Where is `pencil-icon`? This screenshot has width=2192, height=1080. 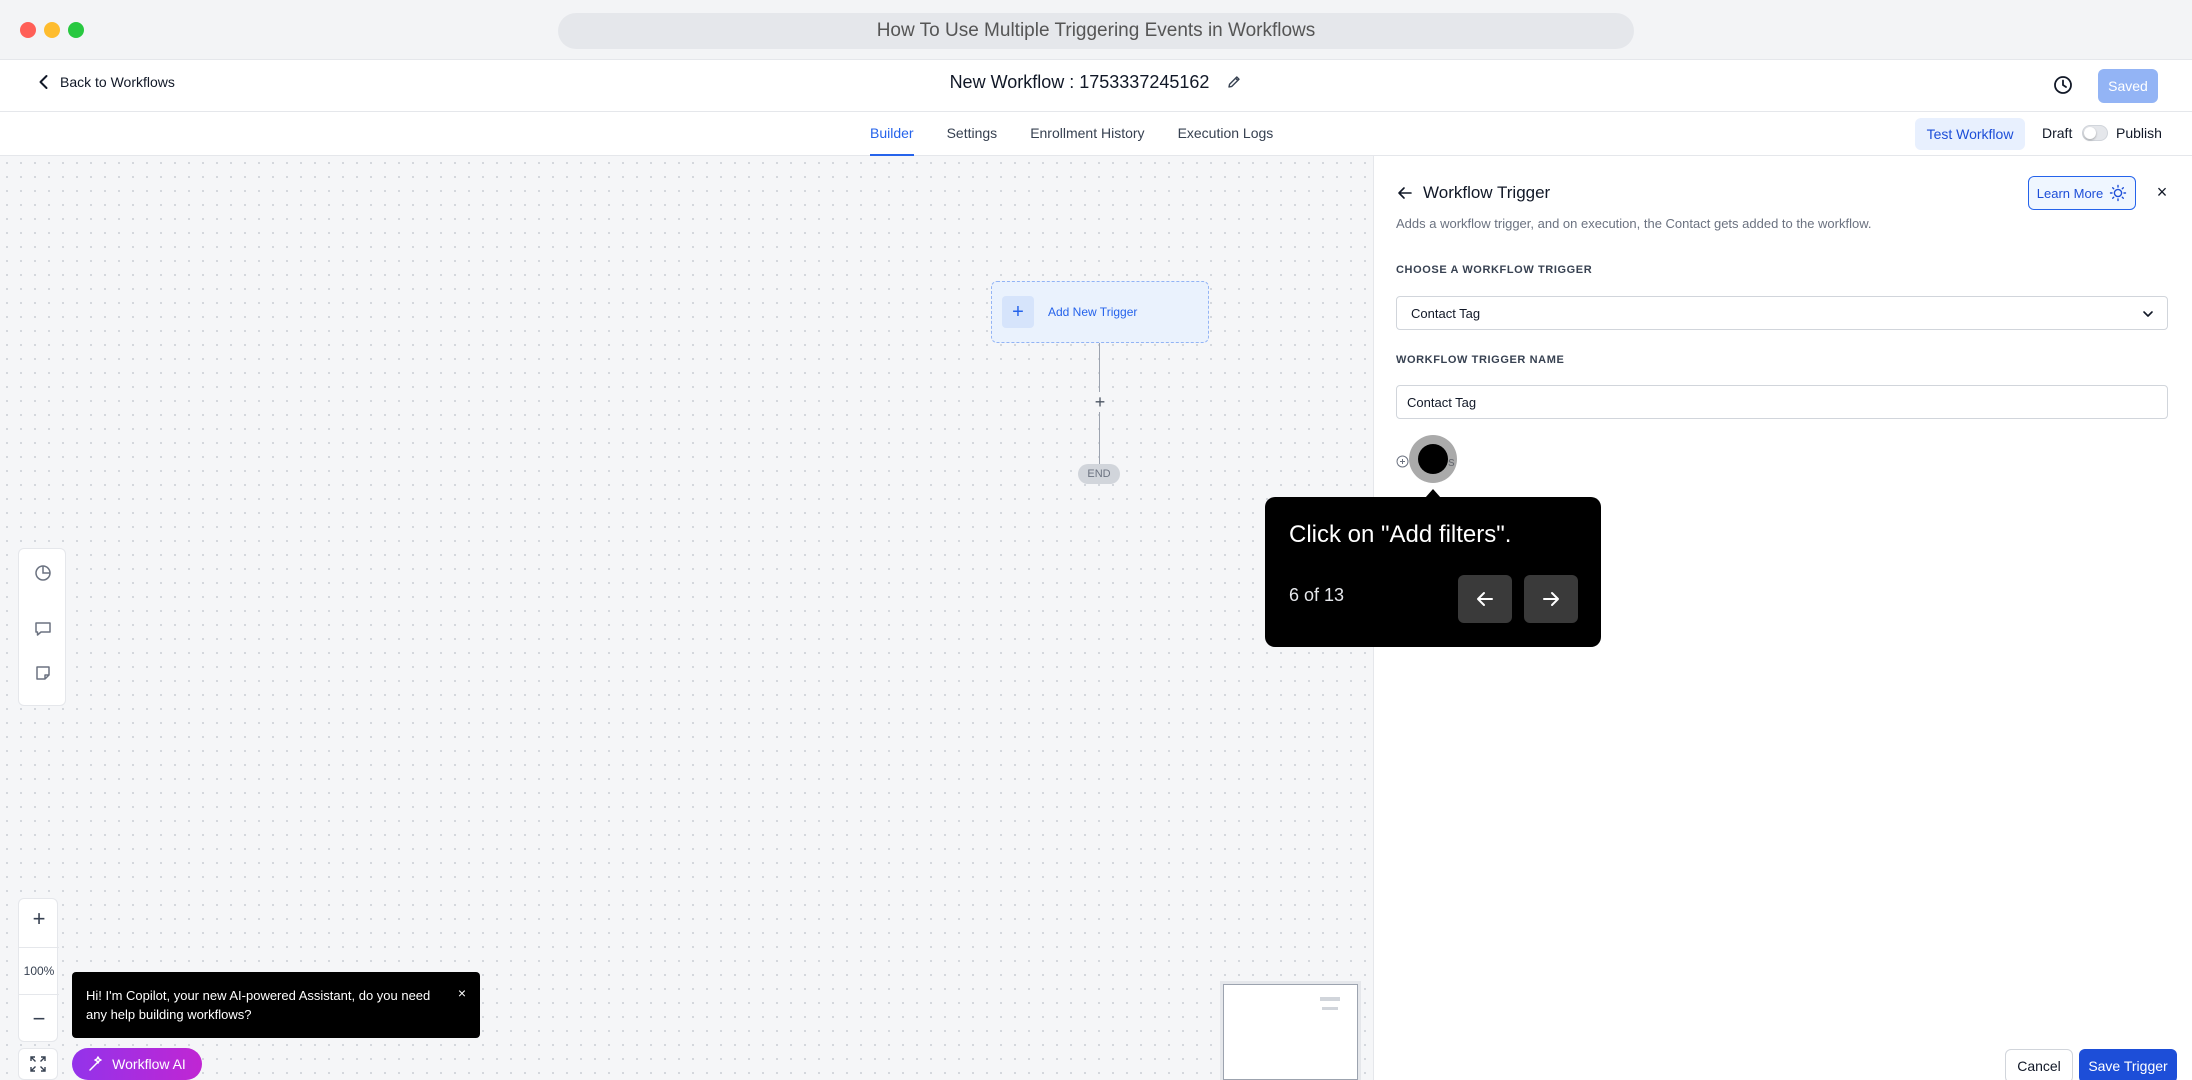
pencil-icon is located at coordinates (1234, 84).